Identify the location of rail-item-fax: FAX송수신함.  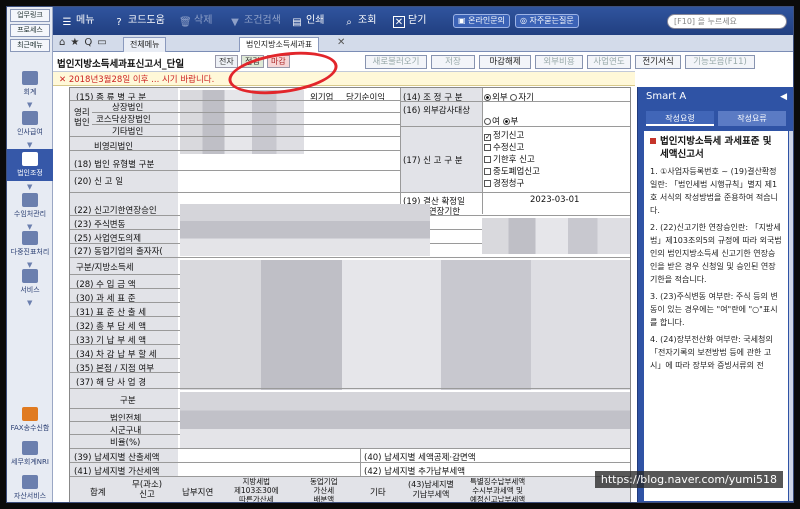
(30, 420).